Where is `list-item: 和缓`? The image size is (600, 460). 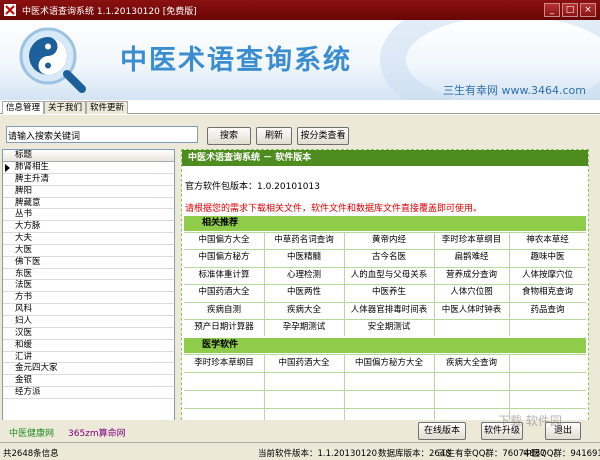 list-item: 和缓 is located at coordinates (88, 346).